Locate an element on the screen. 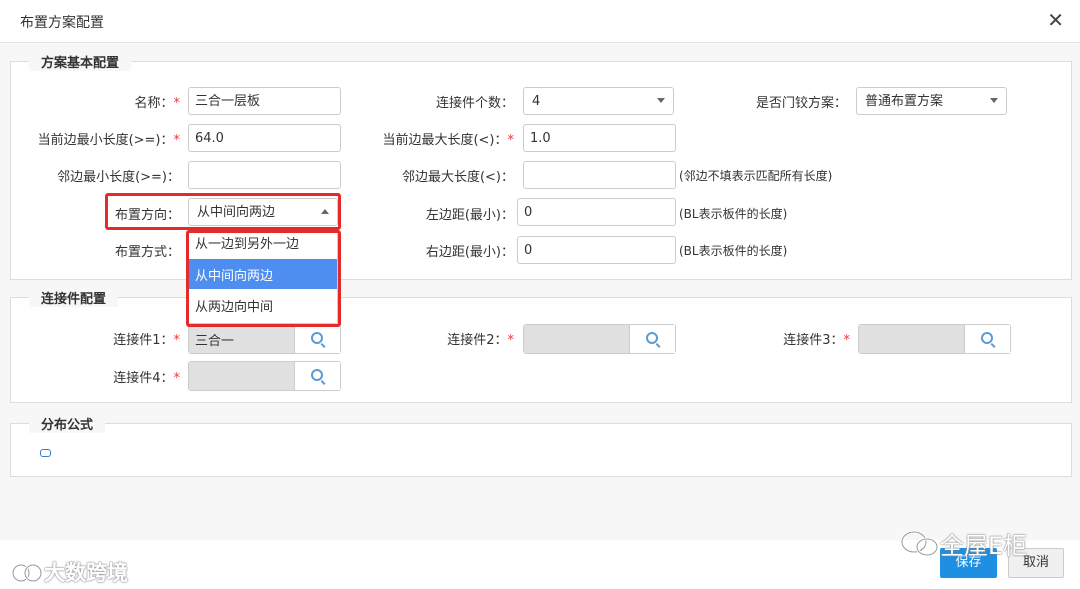 The width and height of the screenshot is (1080, 589). connector-count-label: 连接件个数： is located at coordinates (474, 103).